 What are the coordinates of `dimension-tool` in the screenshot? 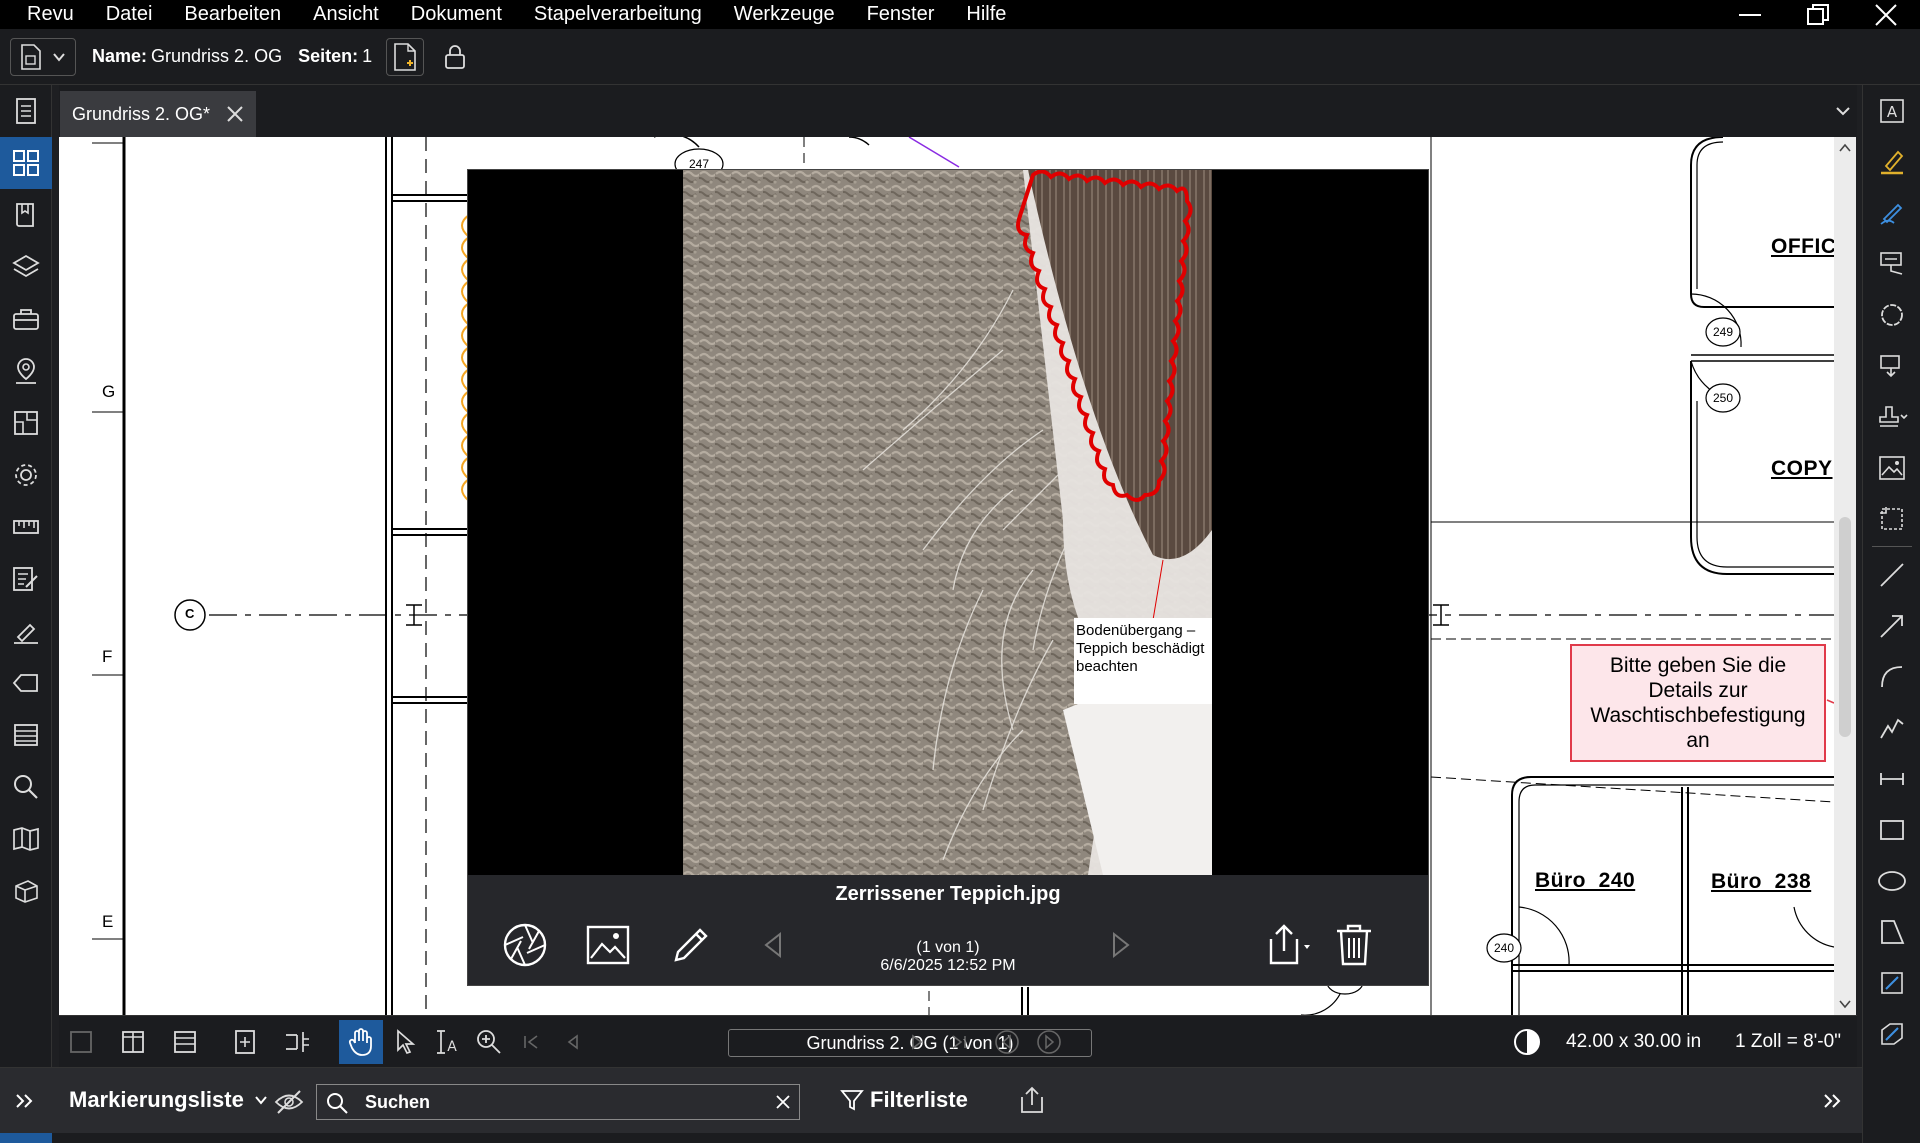 It's located at (1891, 778).